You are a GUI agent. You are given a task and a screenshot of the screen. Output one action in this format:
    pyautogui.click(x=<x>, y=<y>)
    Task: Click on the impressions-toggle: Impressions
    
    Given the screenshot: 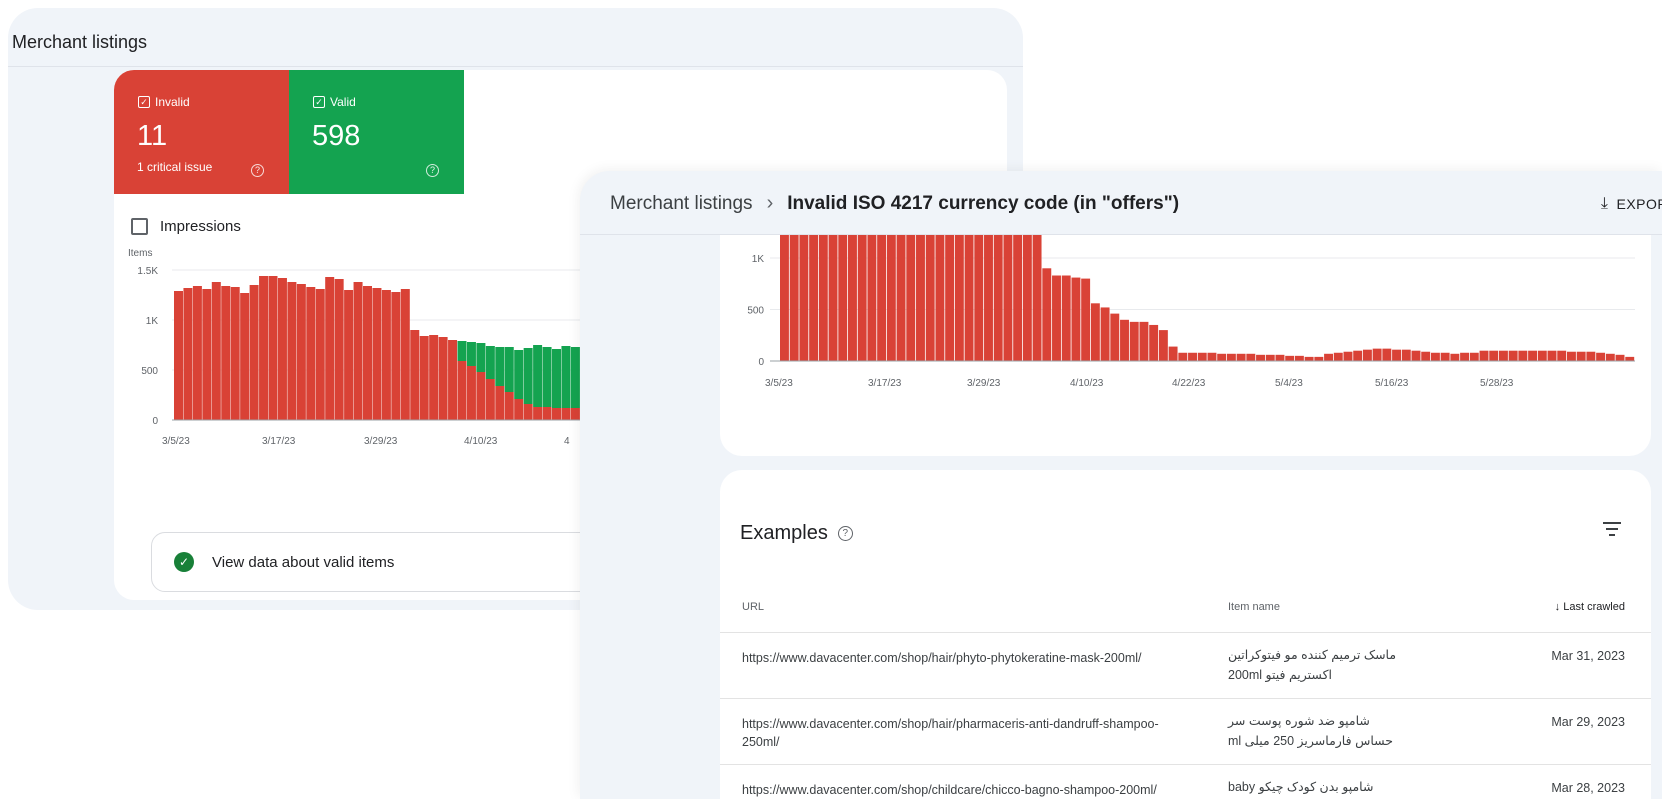 What is the action you would take?
    pyautogui.click(x=186, y=226)
    